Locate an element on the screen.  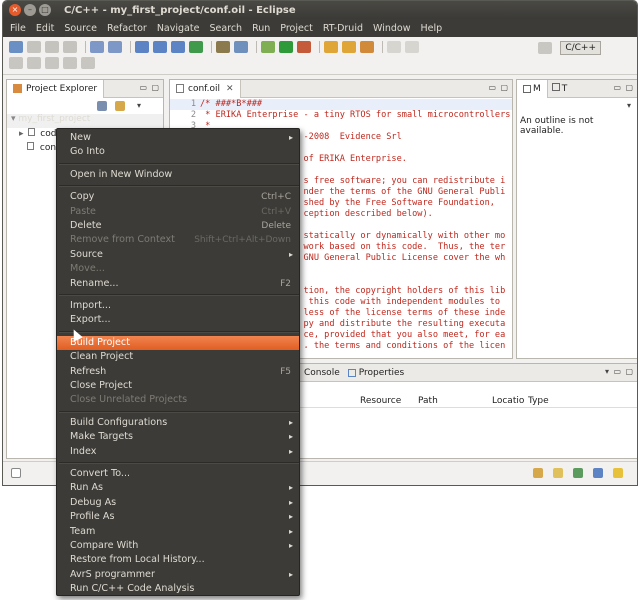
external-tools-icon is located at coordinates (304, 47).